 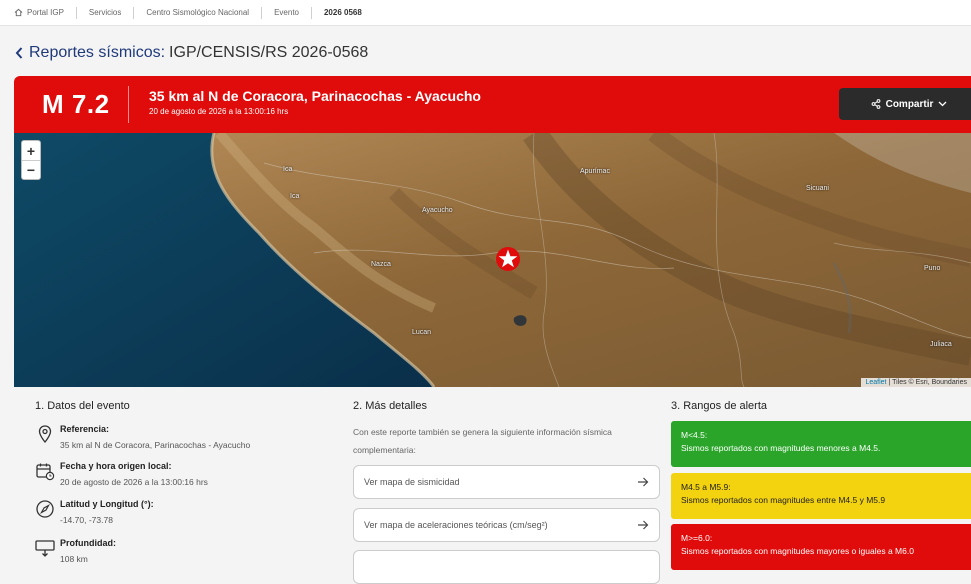 I want to click on chevron-left-icon, so click(x=19, y=53).